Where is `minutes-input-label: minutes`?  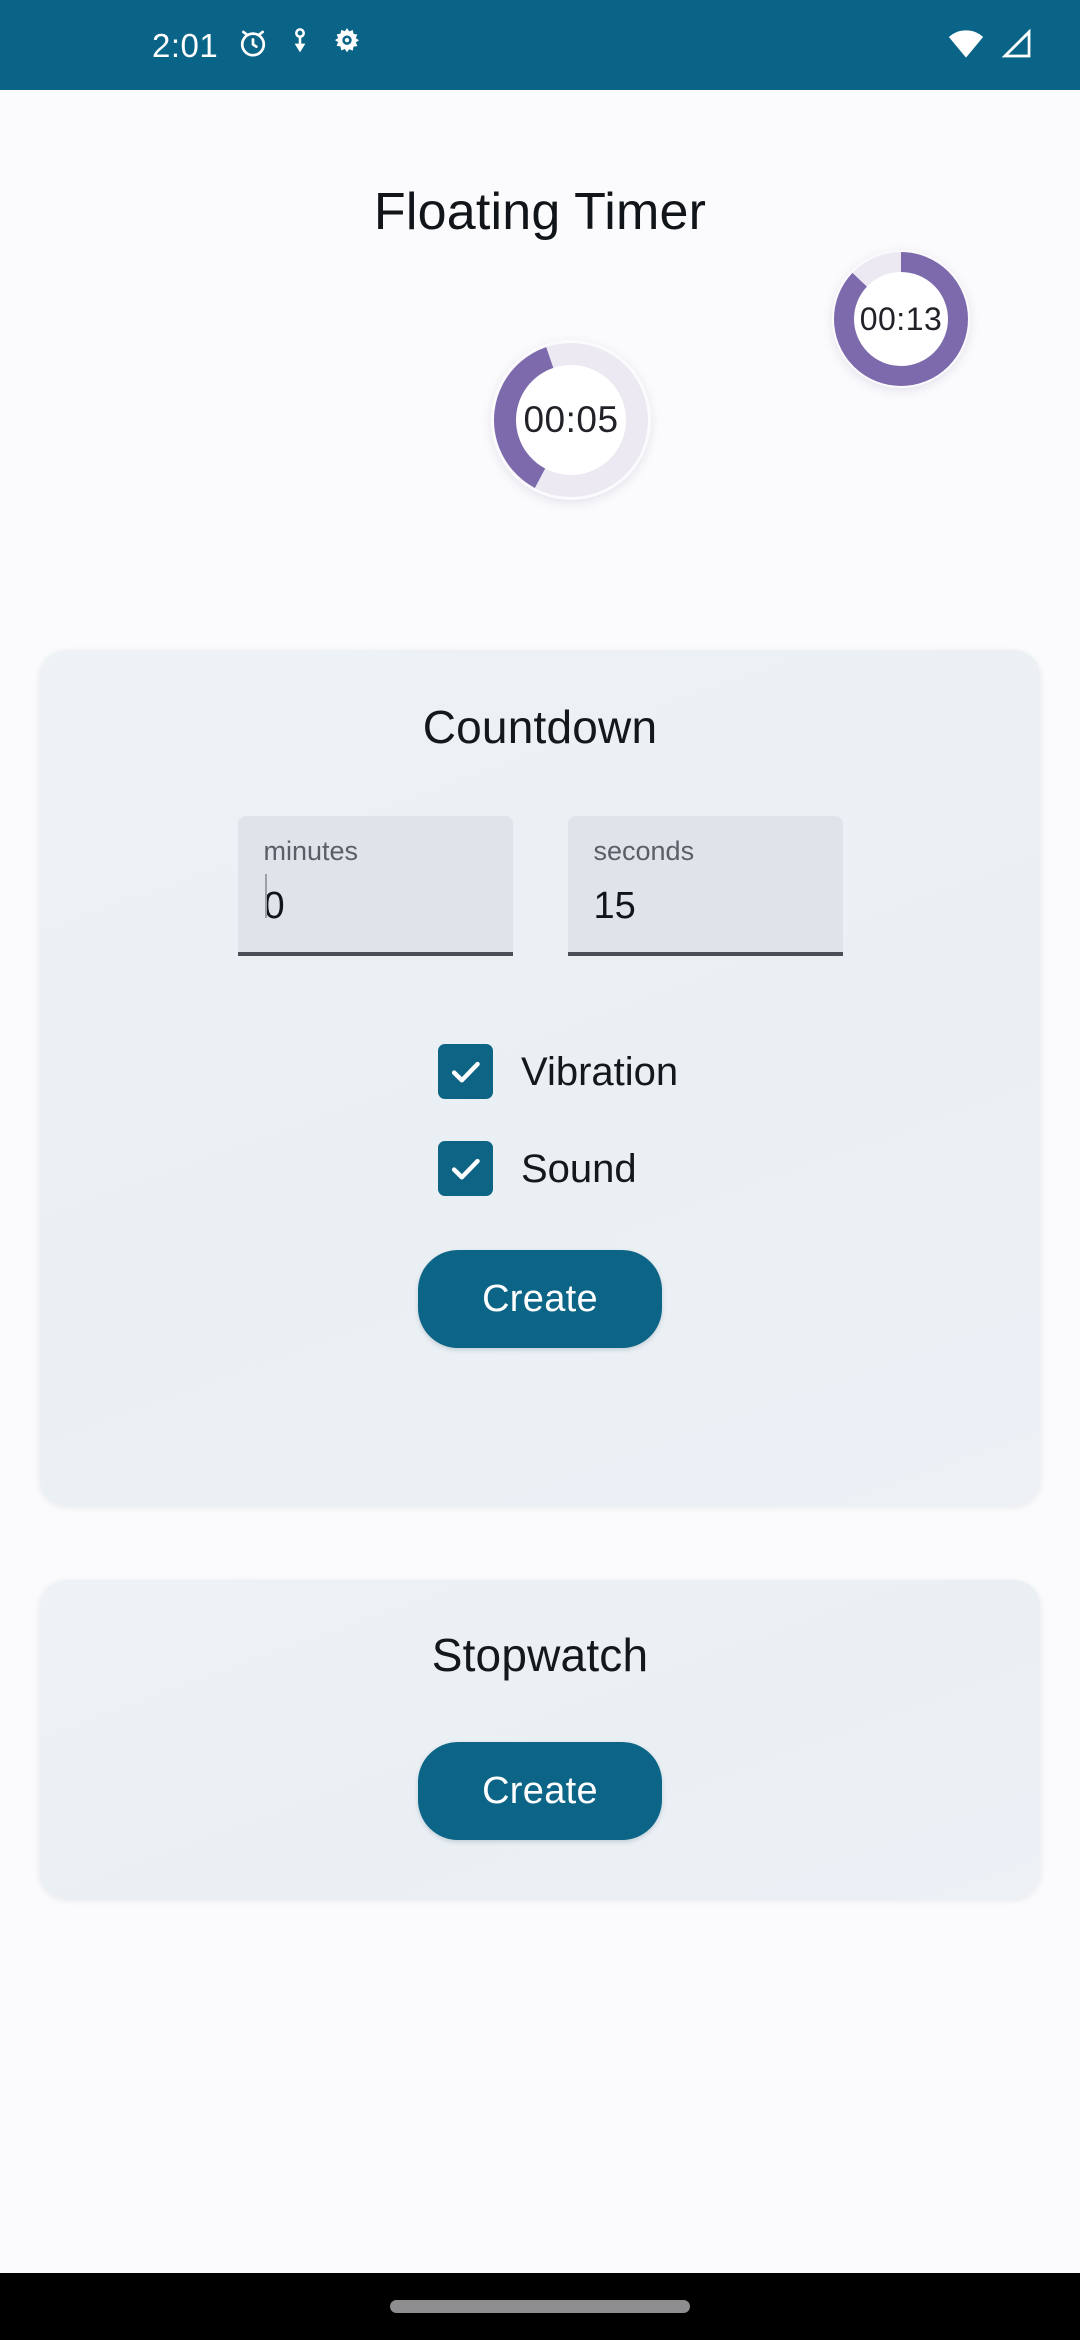
minutes-input-label: minutes is located at coordinates (311, 851).